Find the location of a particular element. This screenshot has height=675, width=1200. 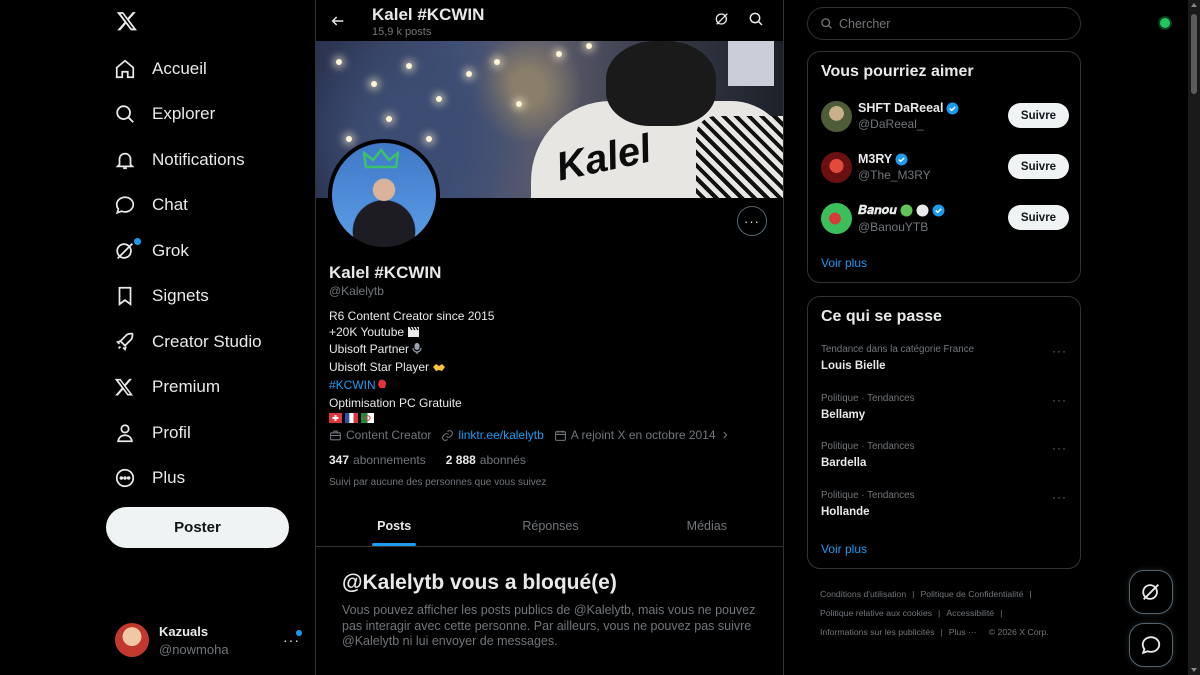

messages-fab-button is located at coordinates (1151, 645).